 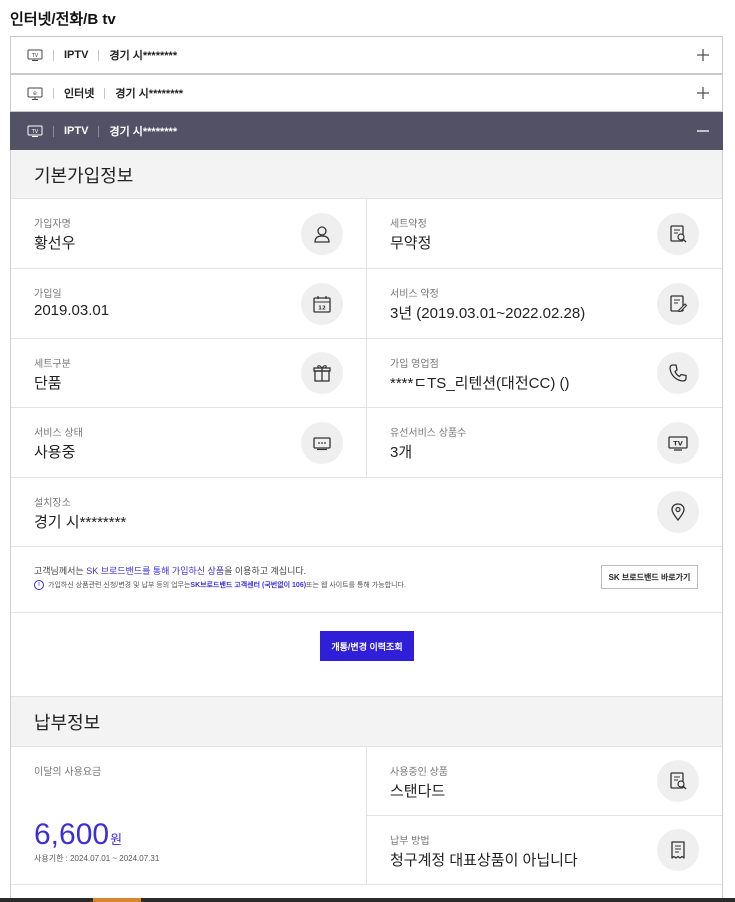 What do you see at coordinates (678, 512) in the screenshot?
I see `location-pin-icon` at bounding box center [678, 512].